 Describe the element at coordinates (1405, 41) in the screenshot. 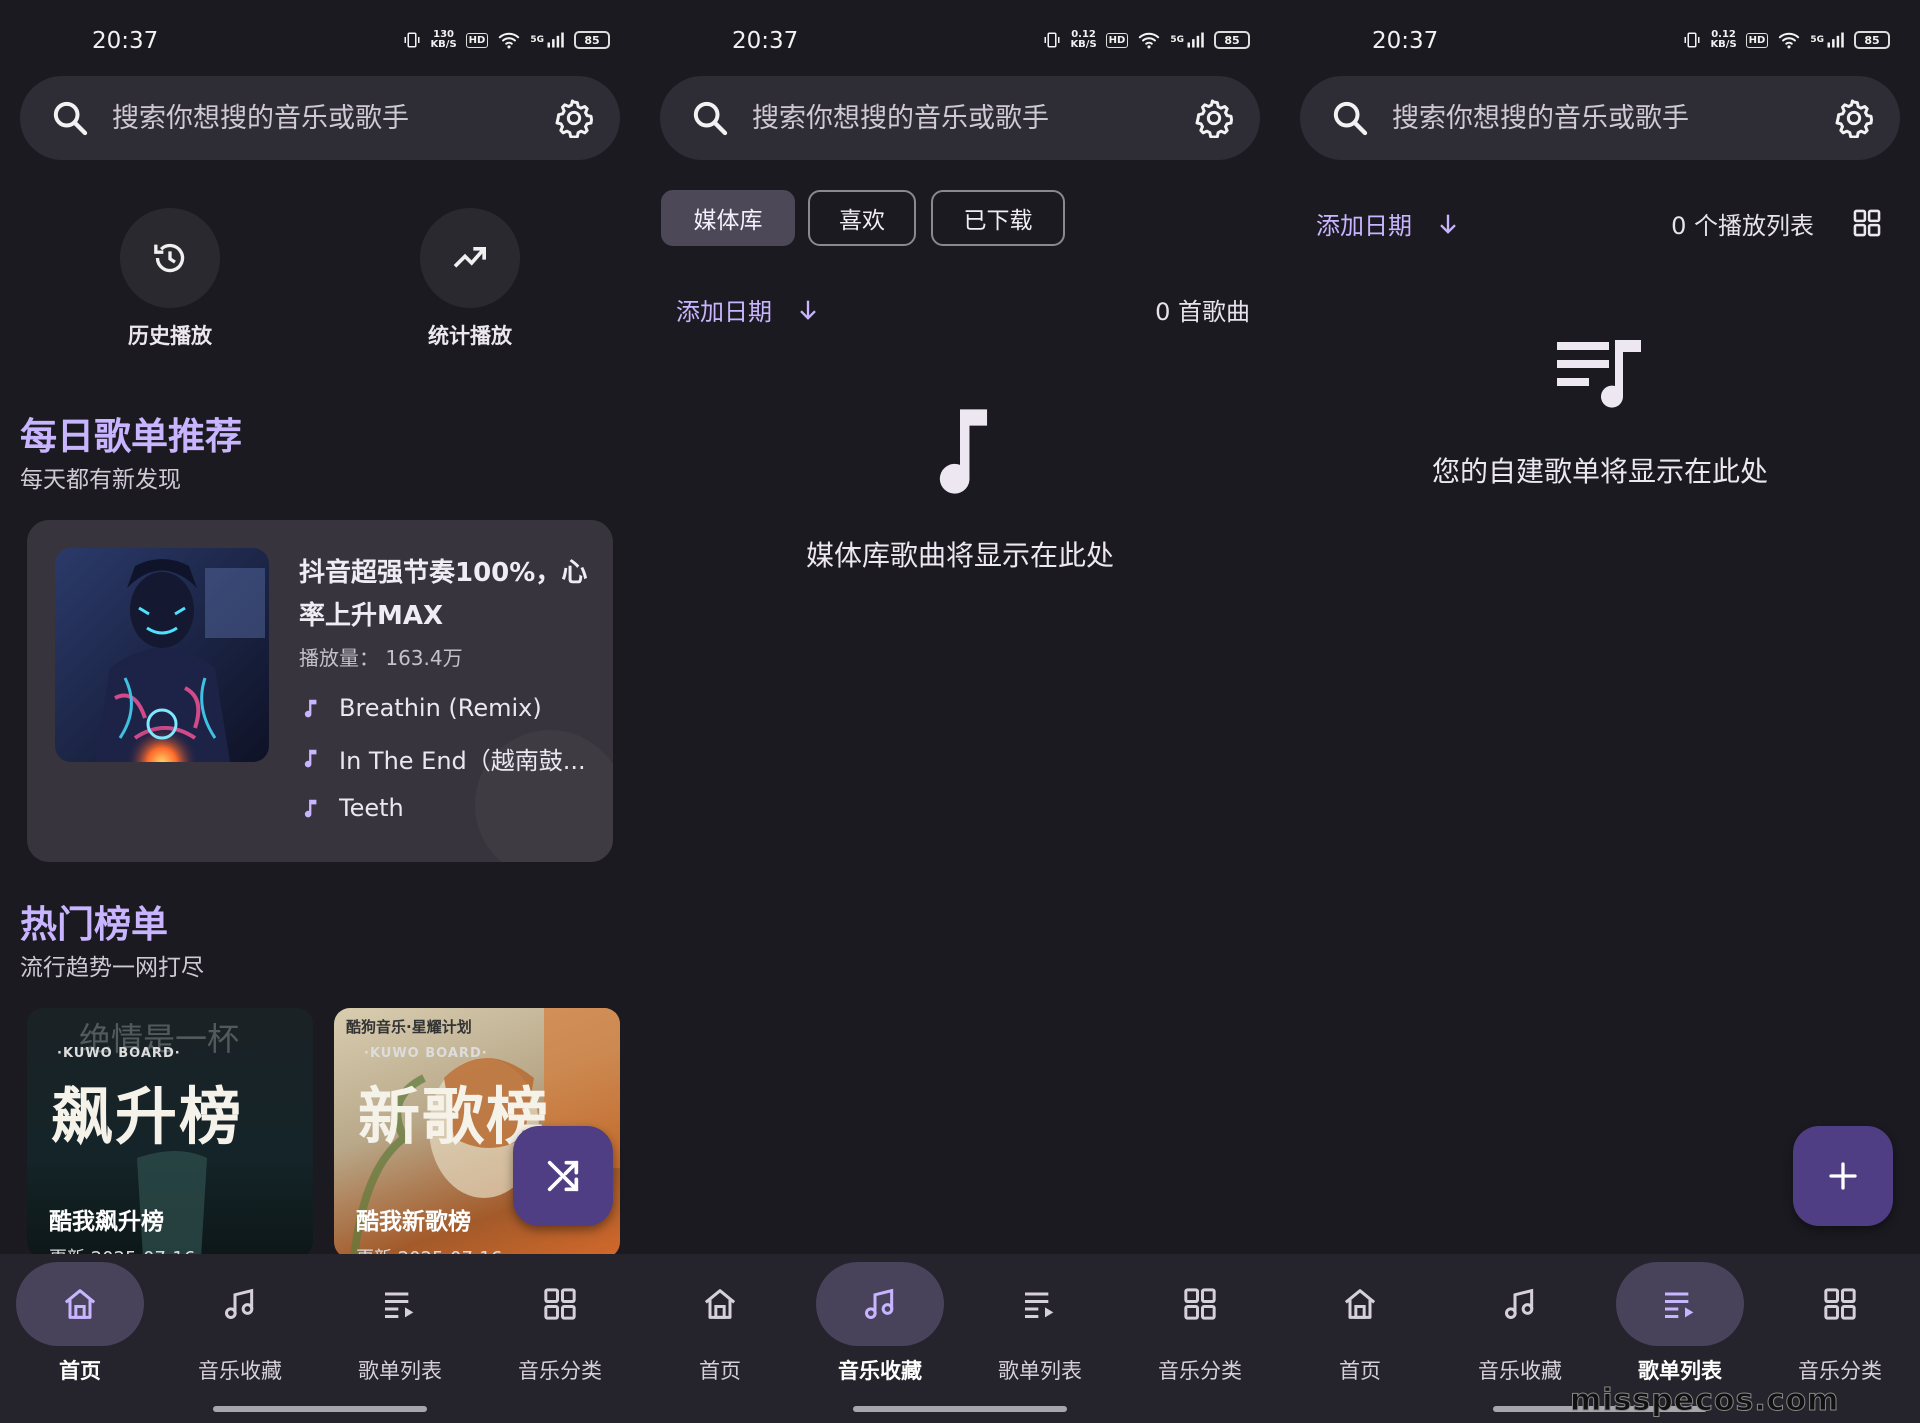

I see `status-time: 20:37` at that location.